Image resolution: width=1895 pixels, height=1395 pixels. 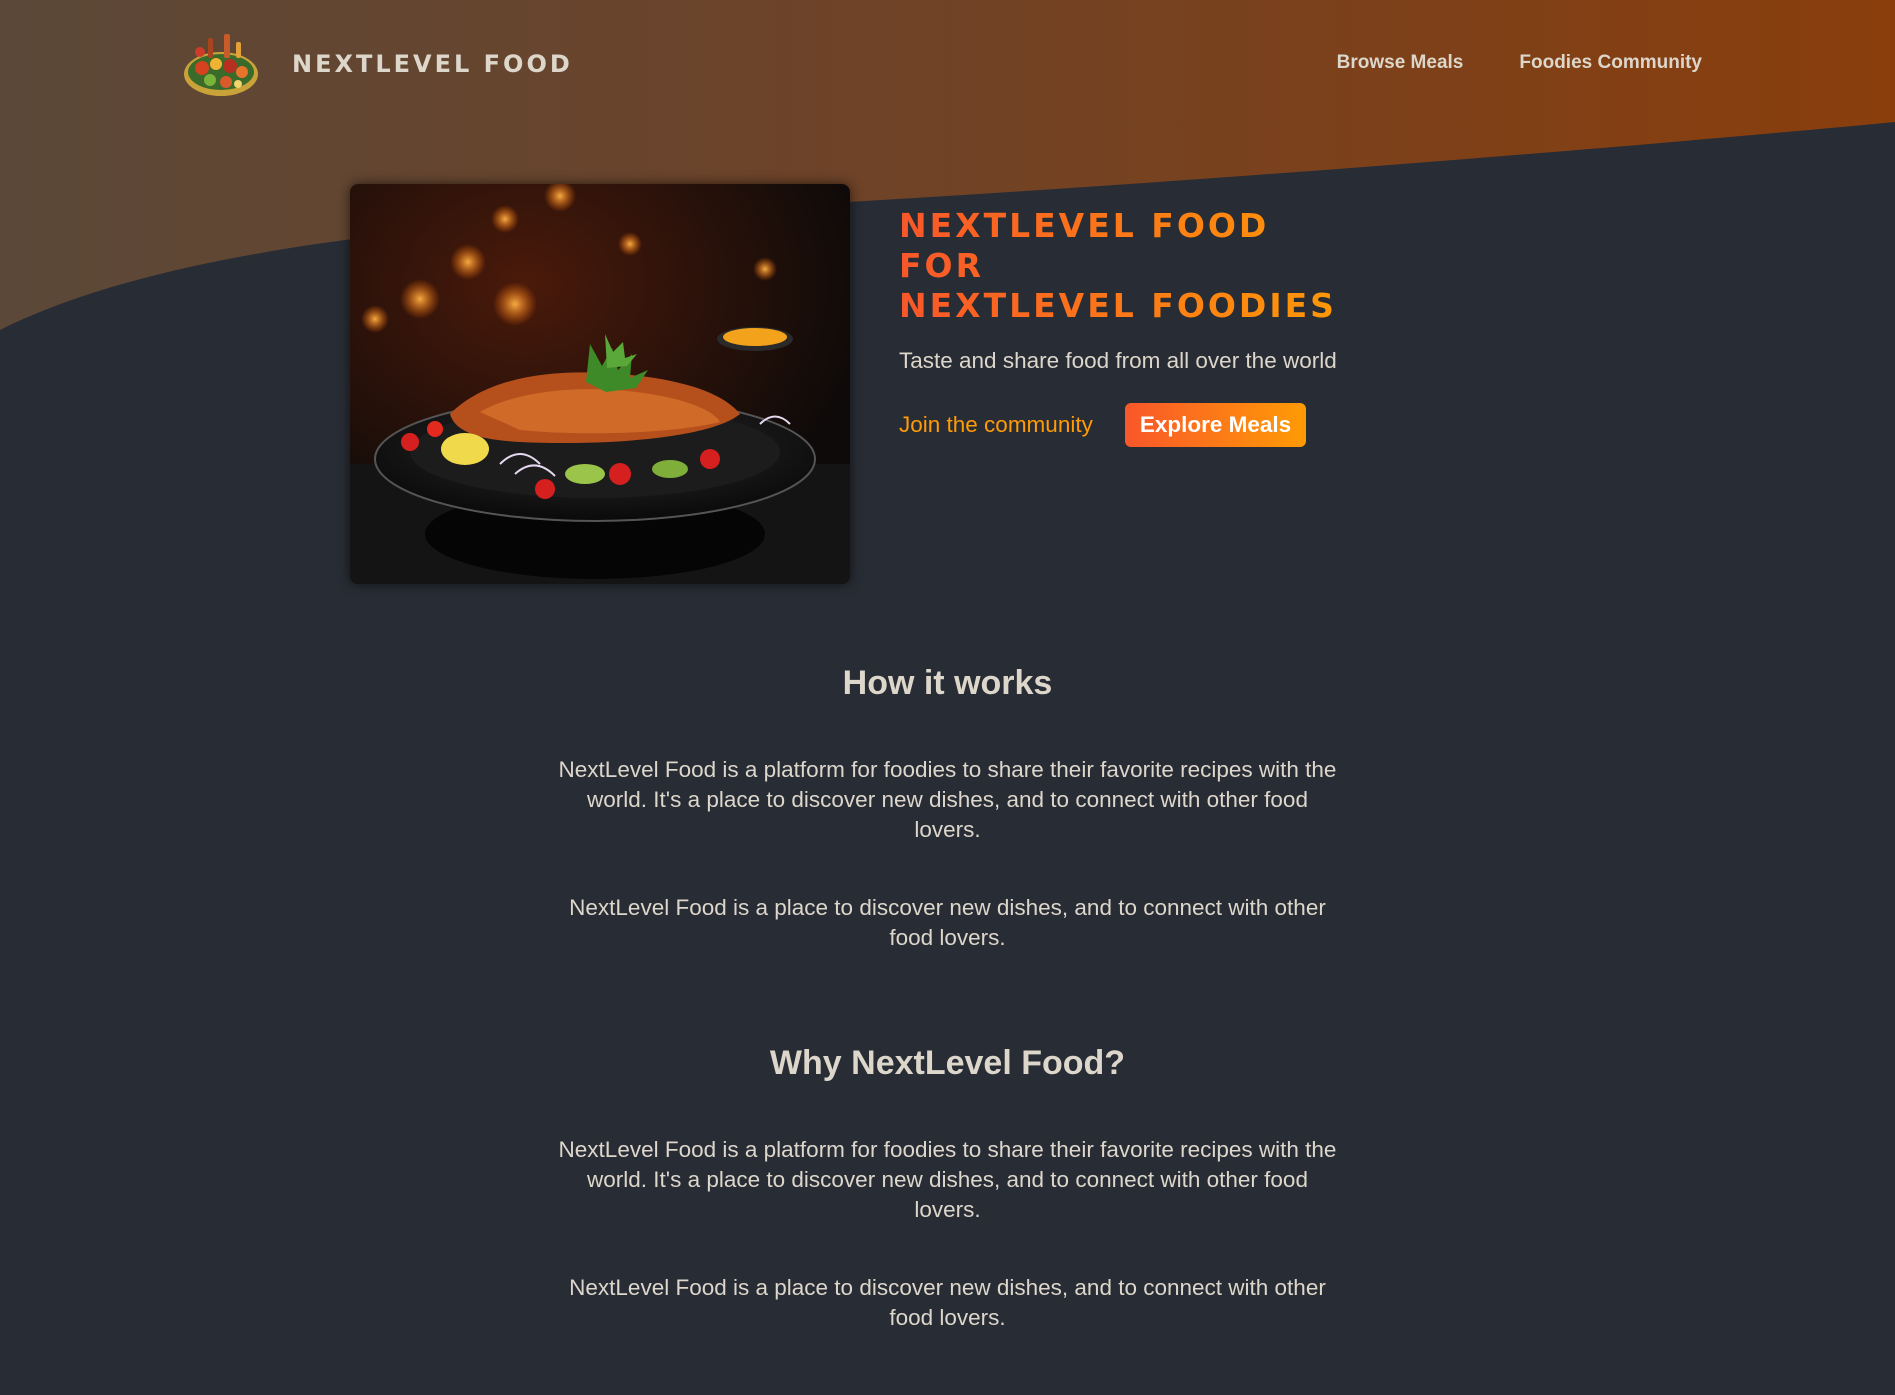 What do you see at coordinates (1400, 63) in the screenshot?
I see `nav-browse-meals: Browse Meals` at bounding box center [1400, 63].